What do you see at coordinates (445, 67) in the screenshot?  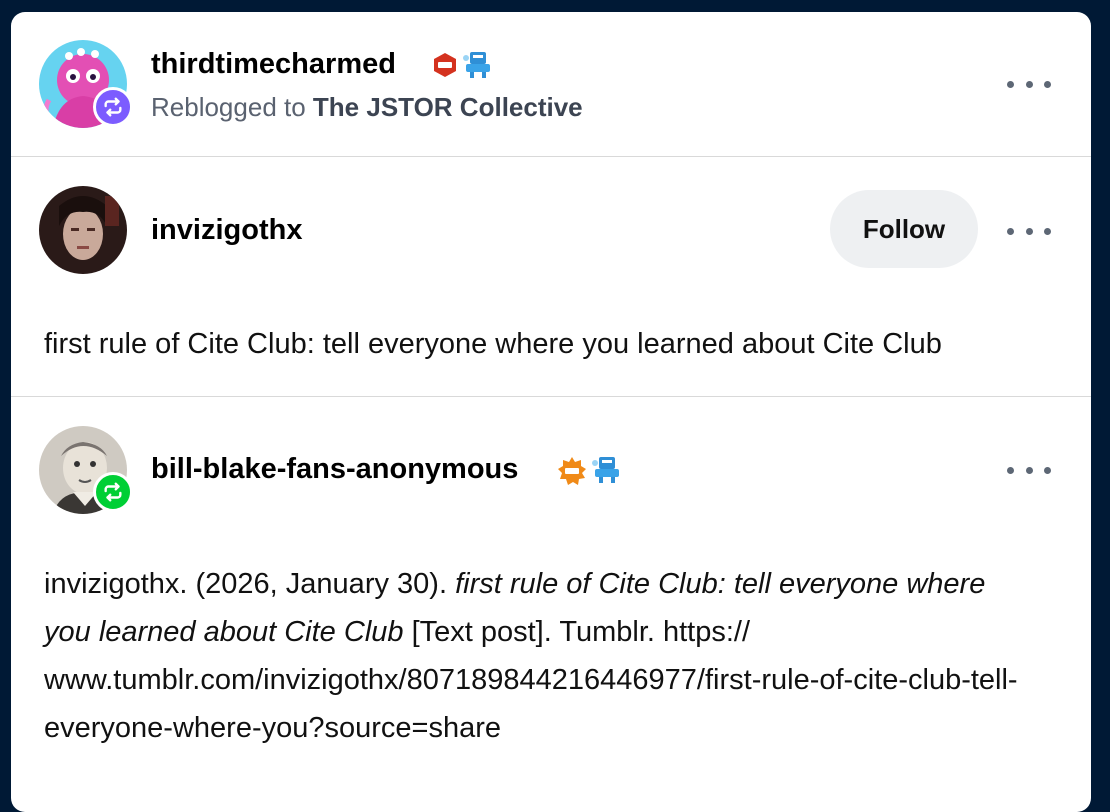 I see `red-hexagon-badge-icon` at bounding box center [445, 67].